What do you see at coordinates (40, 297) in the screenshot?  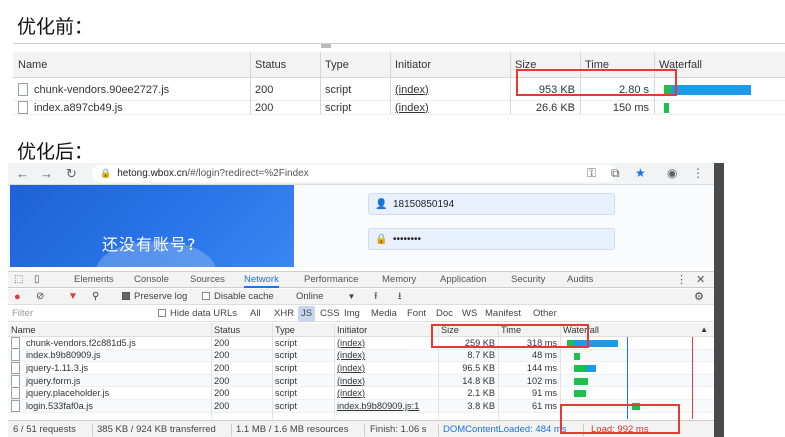 I see `clear-icon: ⊘` at bounding box center [40, 297].